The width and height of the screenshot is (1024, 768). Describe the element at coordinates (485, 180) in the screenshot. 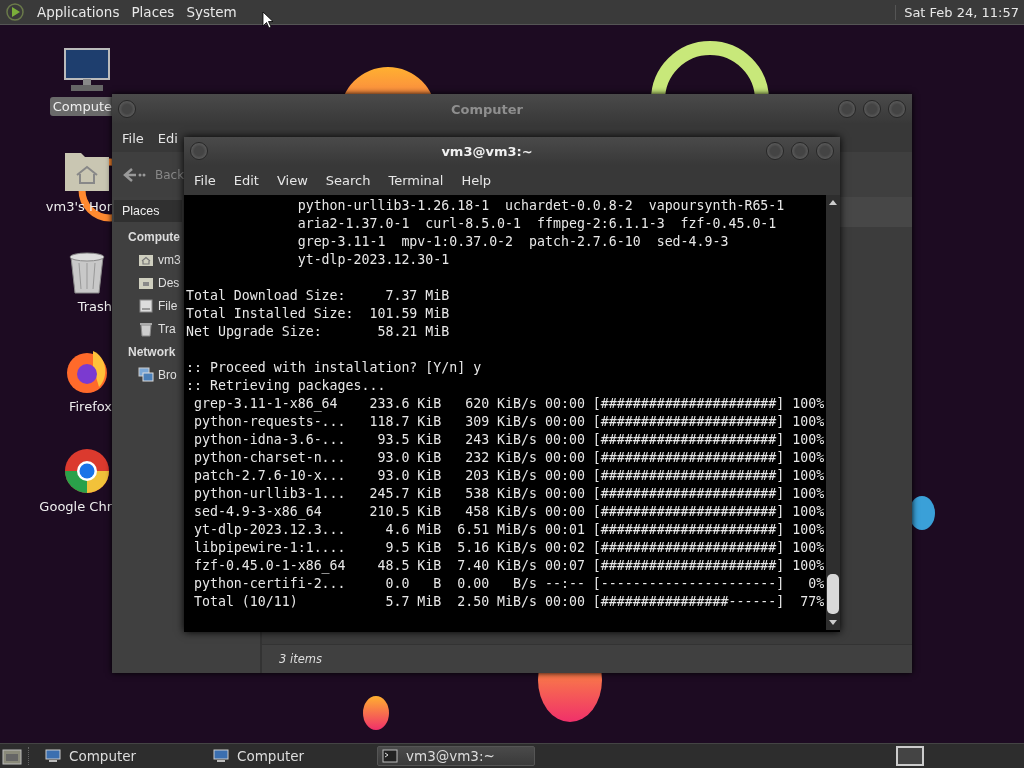

I see `menu-item: Help` at that location.